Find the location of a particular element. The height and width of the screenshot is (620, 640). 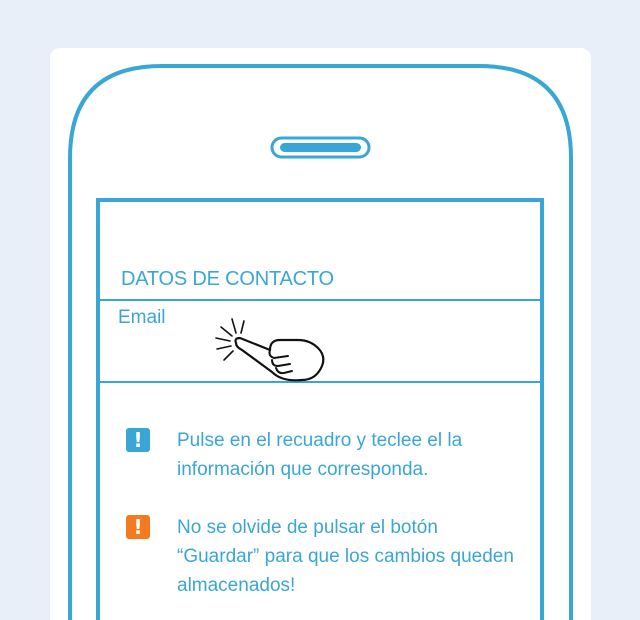

hand-outline is located at coordinates (279, 359).